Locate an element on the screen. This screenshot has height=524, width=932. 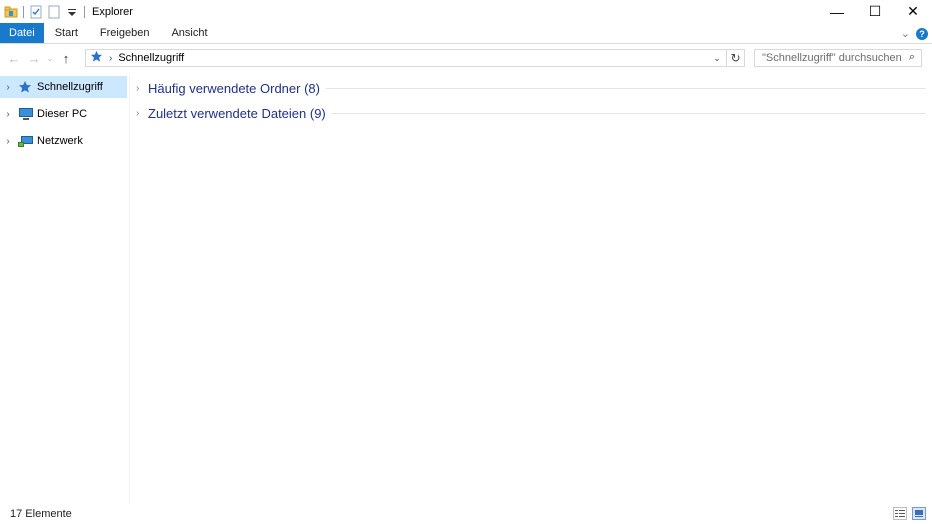
group-header-recent-files: › Zuletzt verwendete Dateien (9) is located at coordinates (530, 113).